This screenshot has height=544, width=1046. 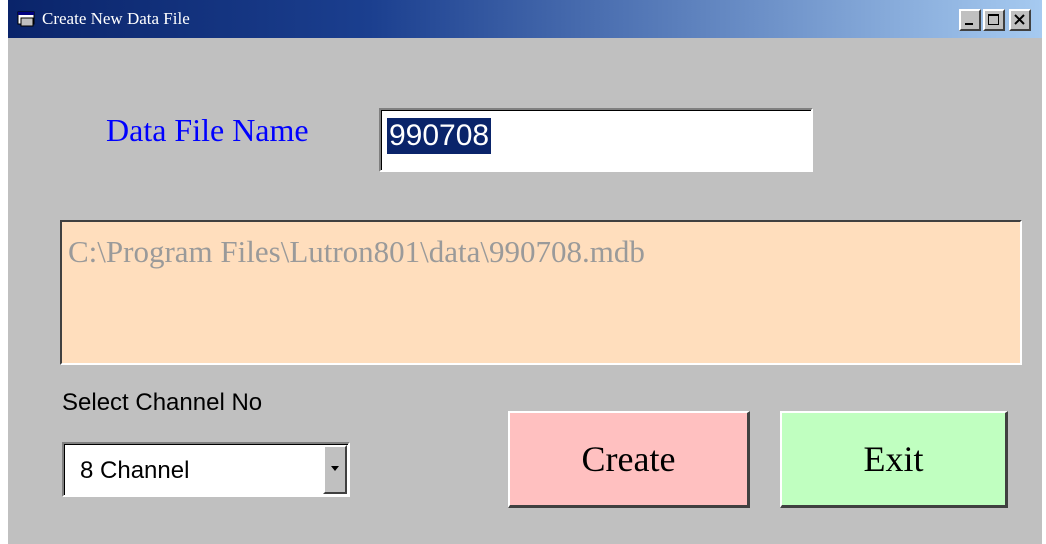 I want to click on maximize-icon, so click(x=993, y=19).